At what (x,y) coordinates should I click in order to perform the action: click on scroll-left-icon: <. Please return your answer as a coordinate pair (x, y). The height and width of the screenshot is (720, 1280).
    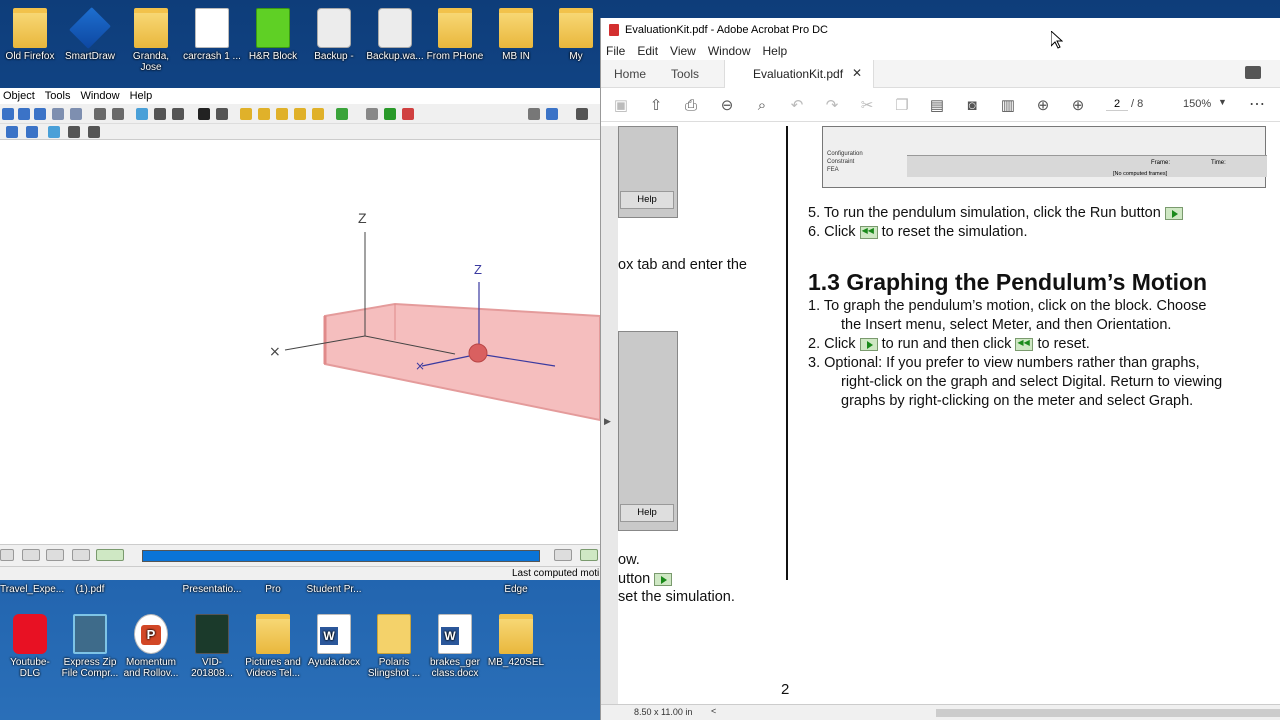
    Looking at the image, I should click on (713, 711).